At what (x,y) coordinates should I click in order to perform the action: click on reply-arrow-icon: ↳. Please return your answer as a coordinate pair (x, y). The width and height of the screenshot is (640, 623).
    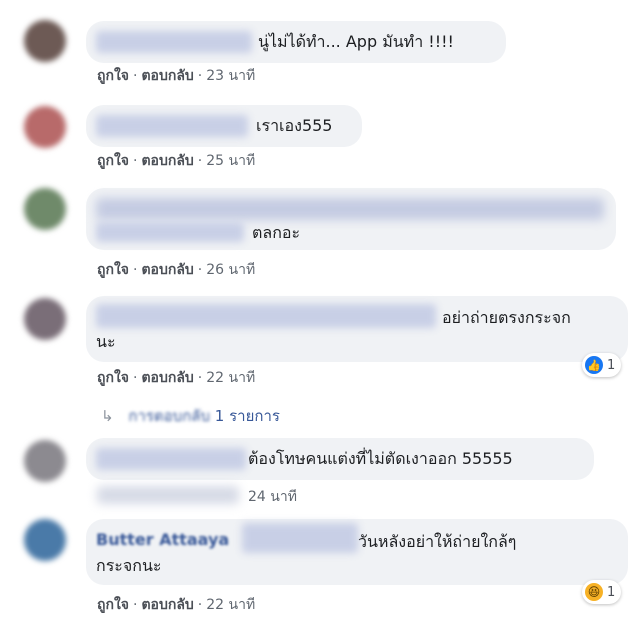
    Looking at the image, I should click on (107, 416).